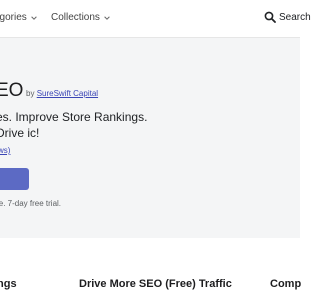 The image size is (320, 300). I want to click on feature-heading: Drive More SEO (Free) Traffic, so click(155, 284).